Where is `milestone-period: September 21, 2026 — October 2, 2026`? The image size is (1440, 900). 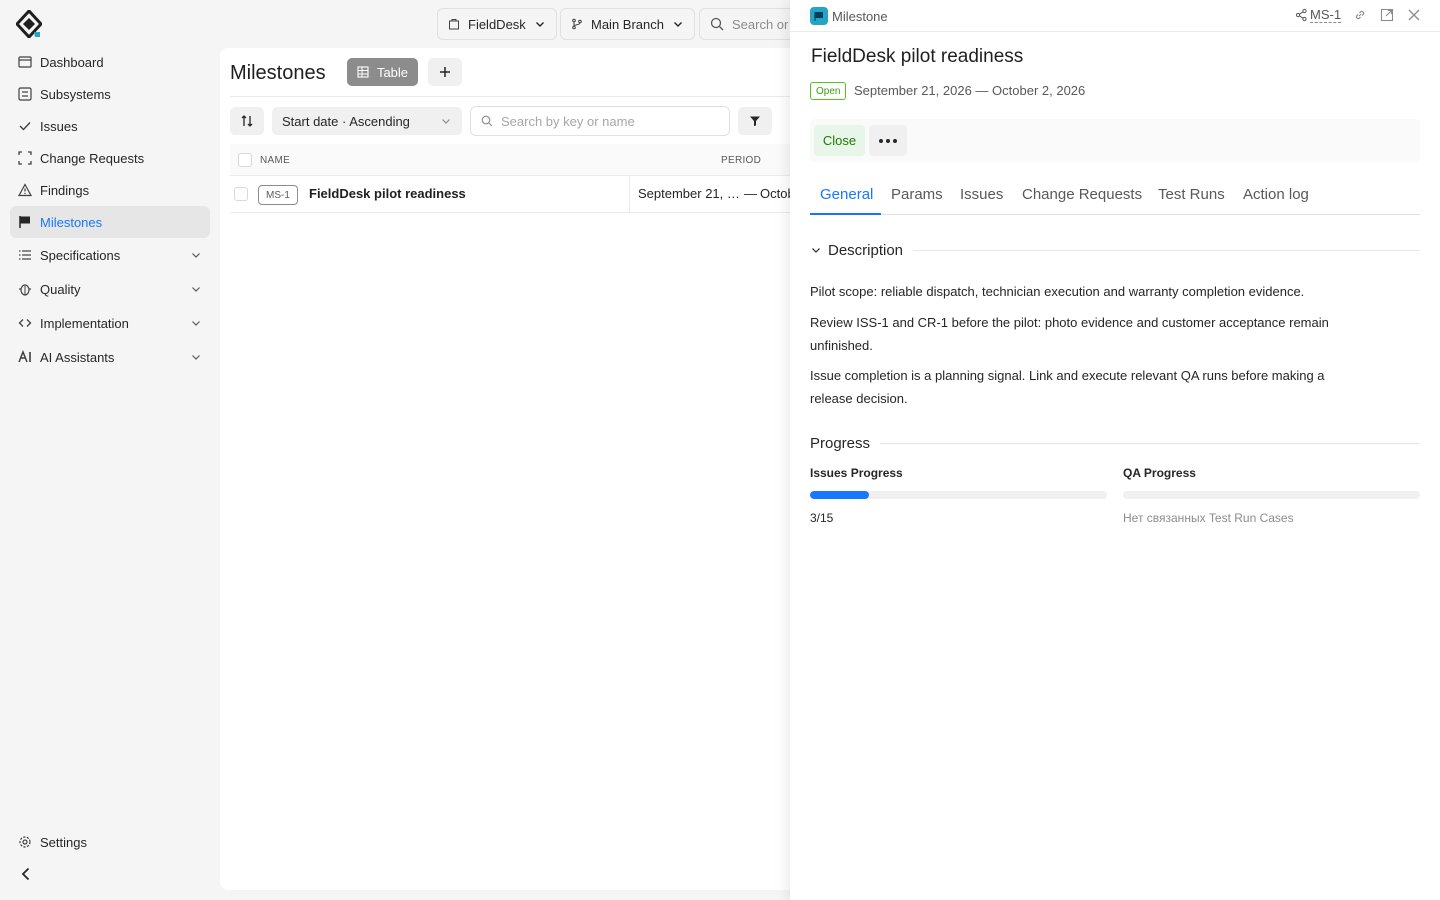
milestone-period: September 21, 2026 — October 2, 2026 is located at coordinates (970, 90).